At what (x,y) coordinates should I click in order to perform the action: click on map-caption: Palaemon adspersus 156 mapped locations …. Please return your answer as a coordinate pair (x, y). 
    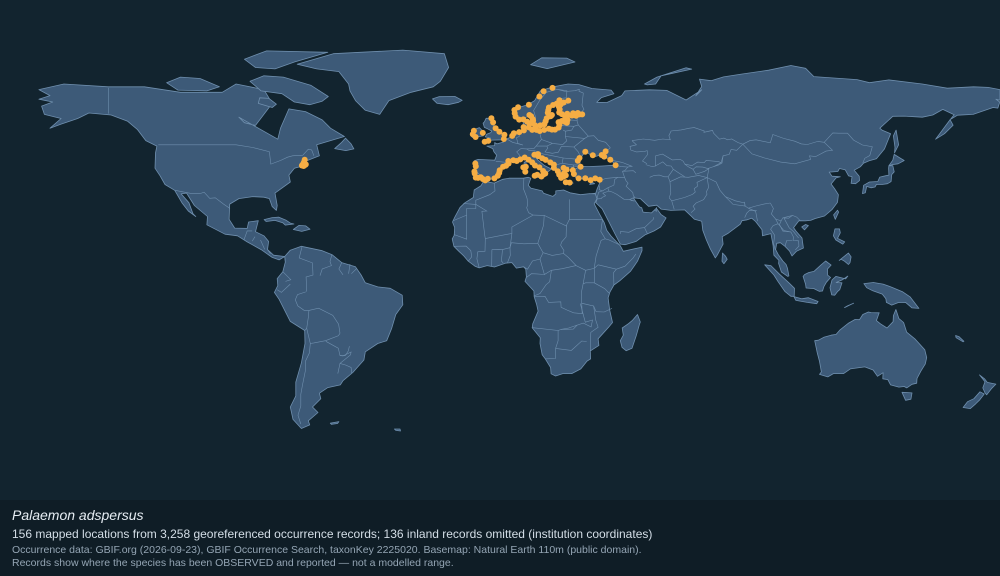
    Looking at the image, I should click on (500, 538).